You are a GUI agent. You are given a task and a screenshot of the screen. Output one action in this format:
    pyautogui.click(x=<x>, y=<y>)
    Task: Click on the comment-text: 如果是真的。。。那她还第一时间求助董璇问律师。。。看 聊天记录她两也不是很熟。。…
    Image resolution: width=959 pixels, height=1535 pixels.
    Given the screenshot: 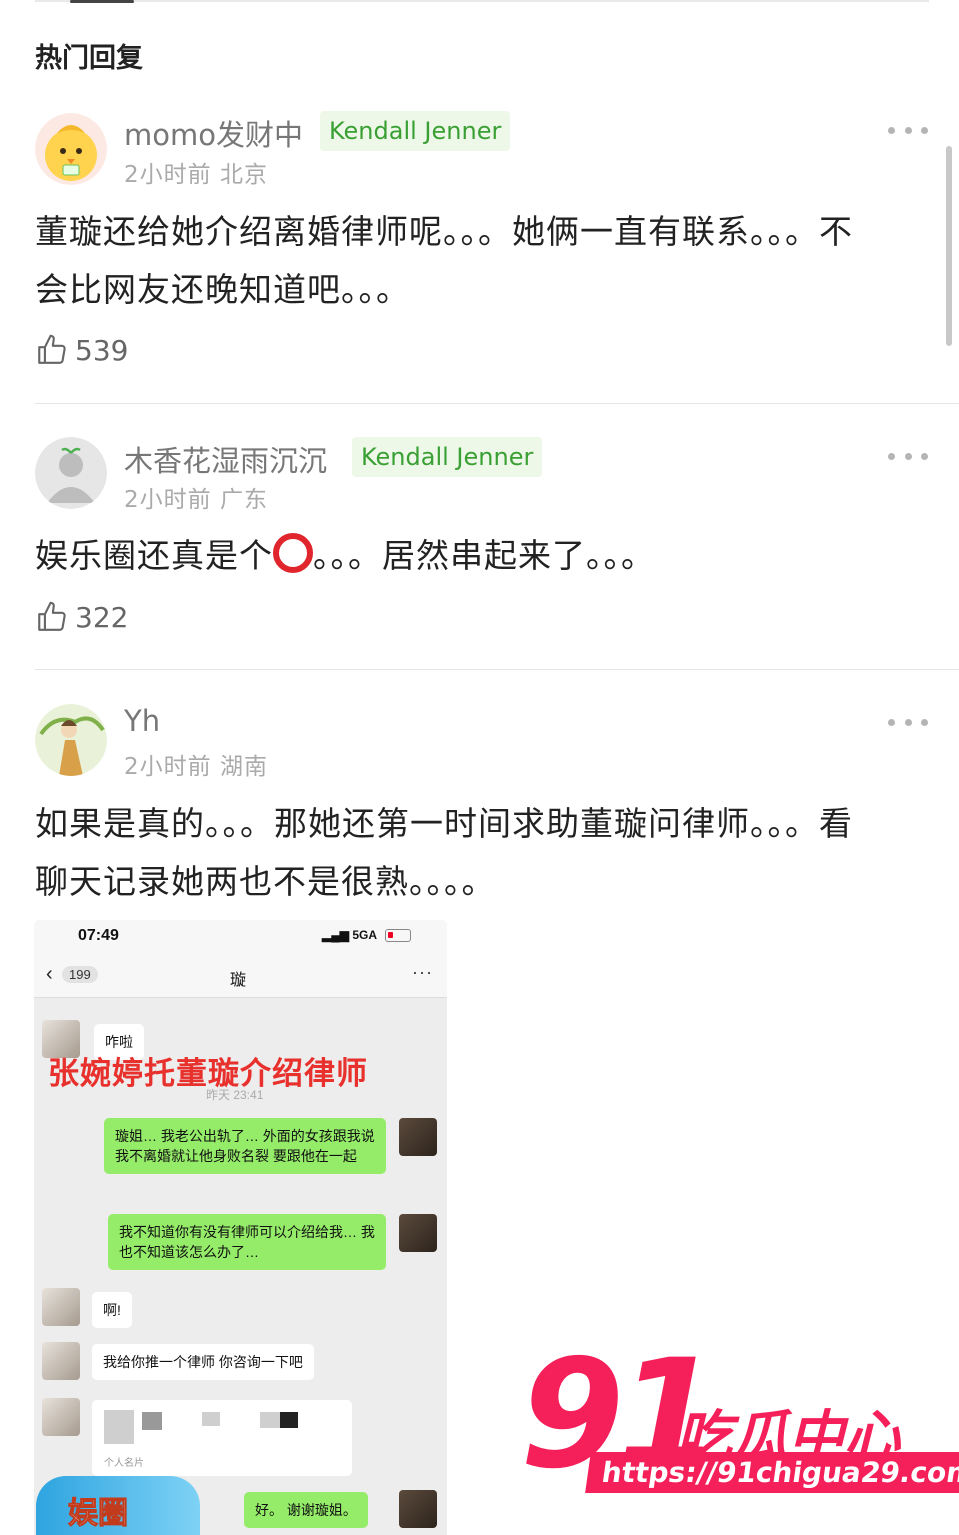 What is the action you would take?
    pyautogui.click(x=480, y=853)
    